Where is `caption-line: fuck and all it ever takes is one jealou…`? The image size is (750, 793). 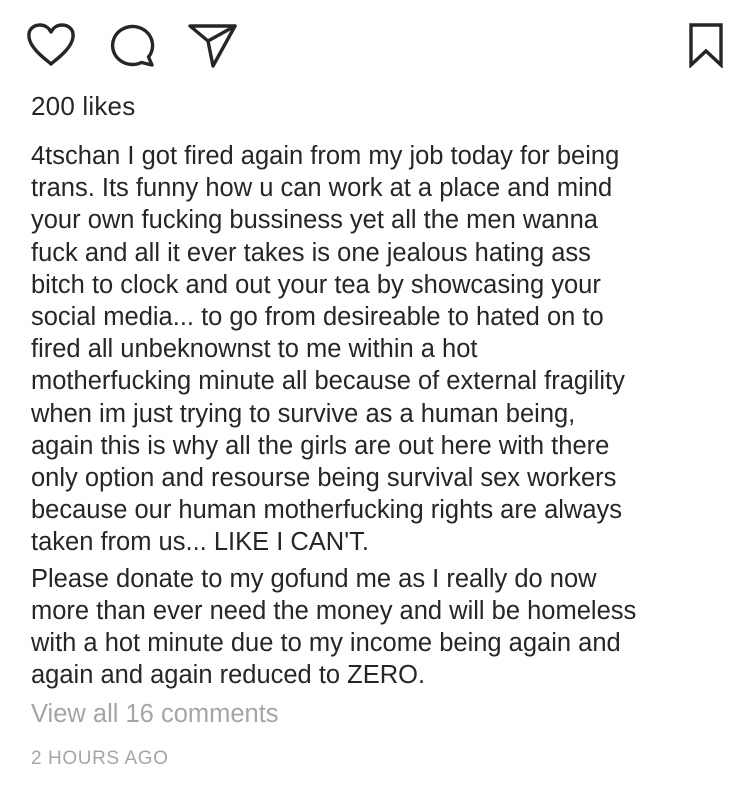
caption-line: fuck and all it ever takes is one jealou… is located at coordinates (311, 252).